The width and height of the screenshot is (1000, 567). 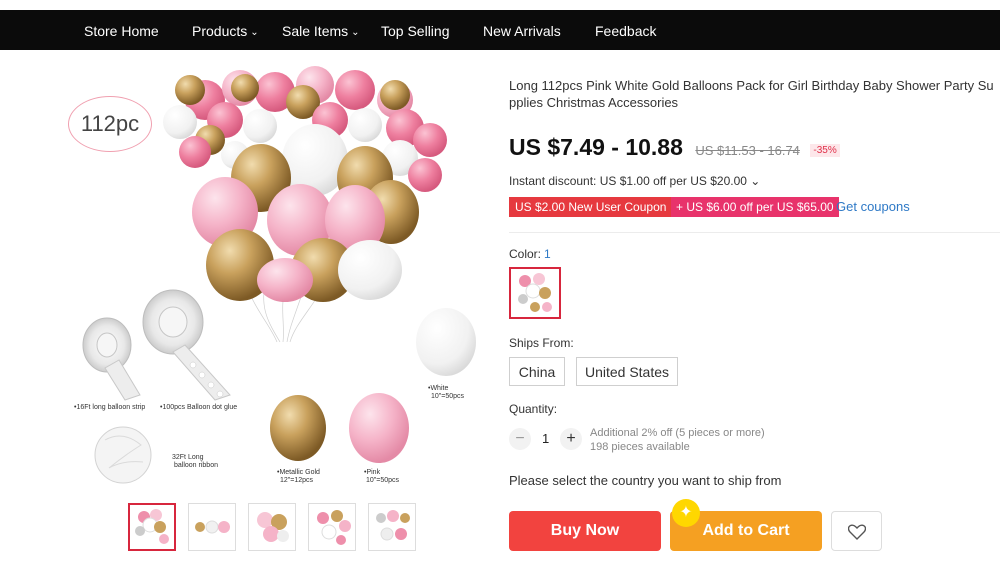 I want to click on color-label: Color:, so click(x=525, y=254).